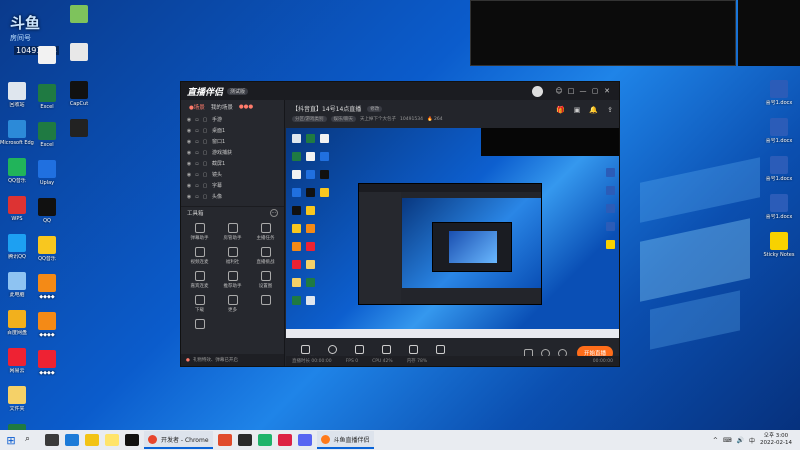  What do you see at coordinates (571, 91) in the screenshot?
I see `settings-icon: □` at bounding box center [571, 91].